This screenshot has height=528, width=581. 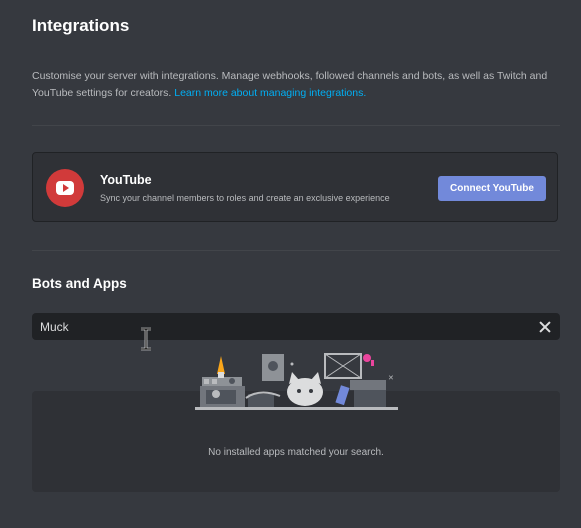 What do you see at coordinates (296, 381) in the screenshot?
I see `empty-state-illustration: ✕` at bounding box center [296, 381].